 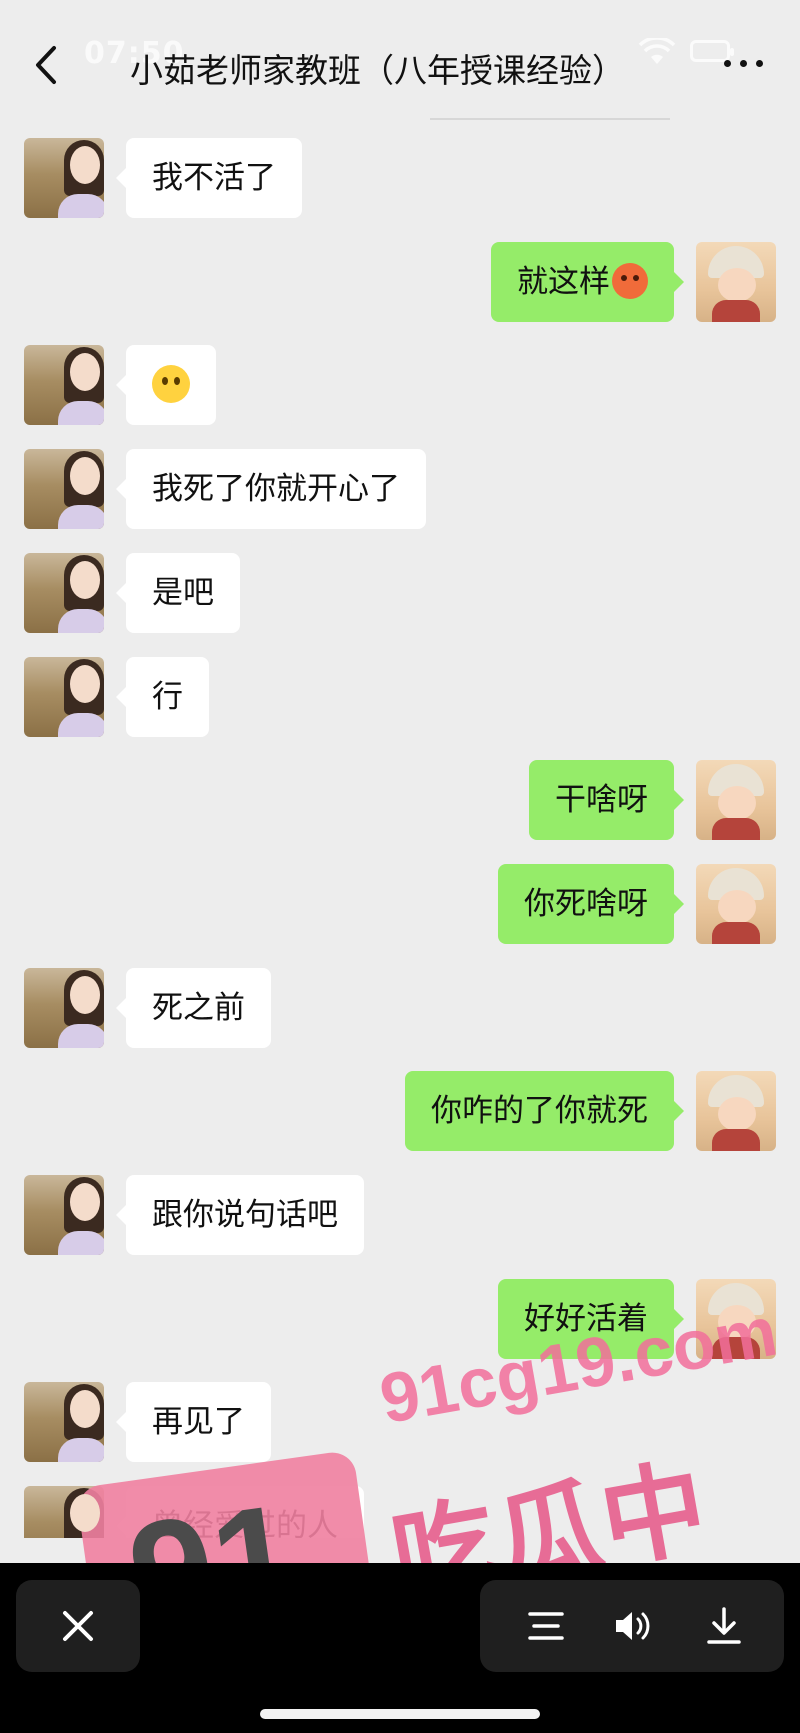 I want to click on media-controls, so click(x=632, y=1626).